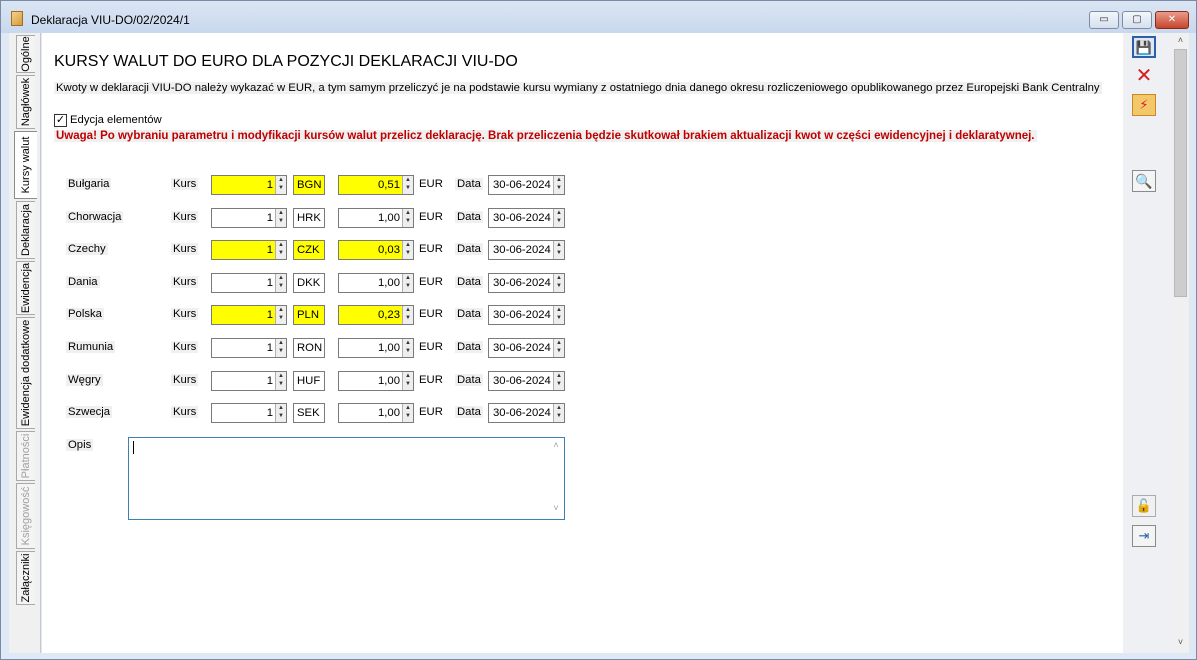  Describe the element at coordinates (376, 315) in the screenshot. I see `rate-stepper: 0,23 ▲ ▼` at that location.